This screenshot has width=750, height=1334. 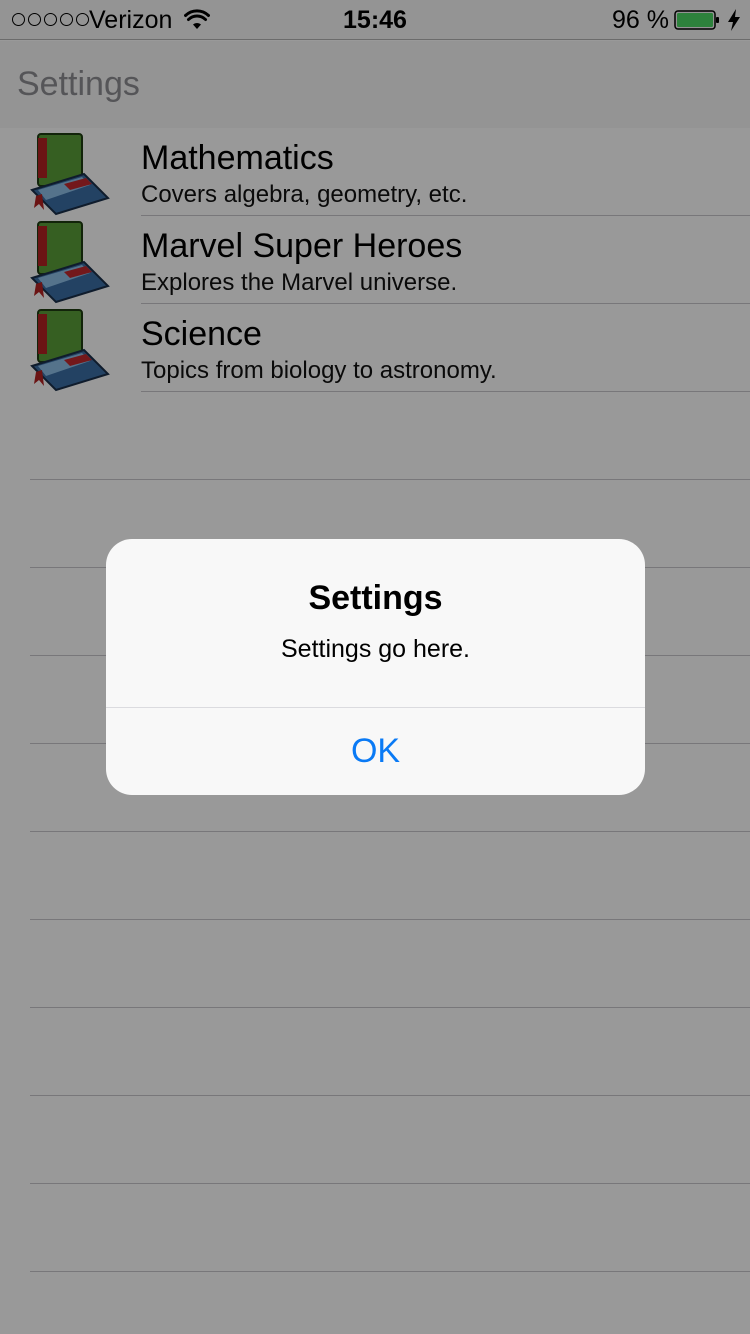 I want to click on alert-message: Settings go here., so click(x=375, y=649).